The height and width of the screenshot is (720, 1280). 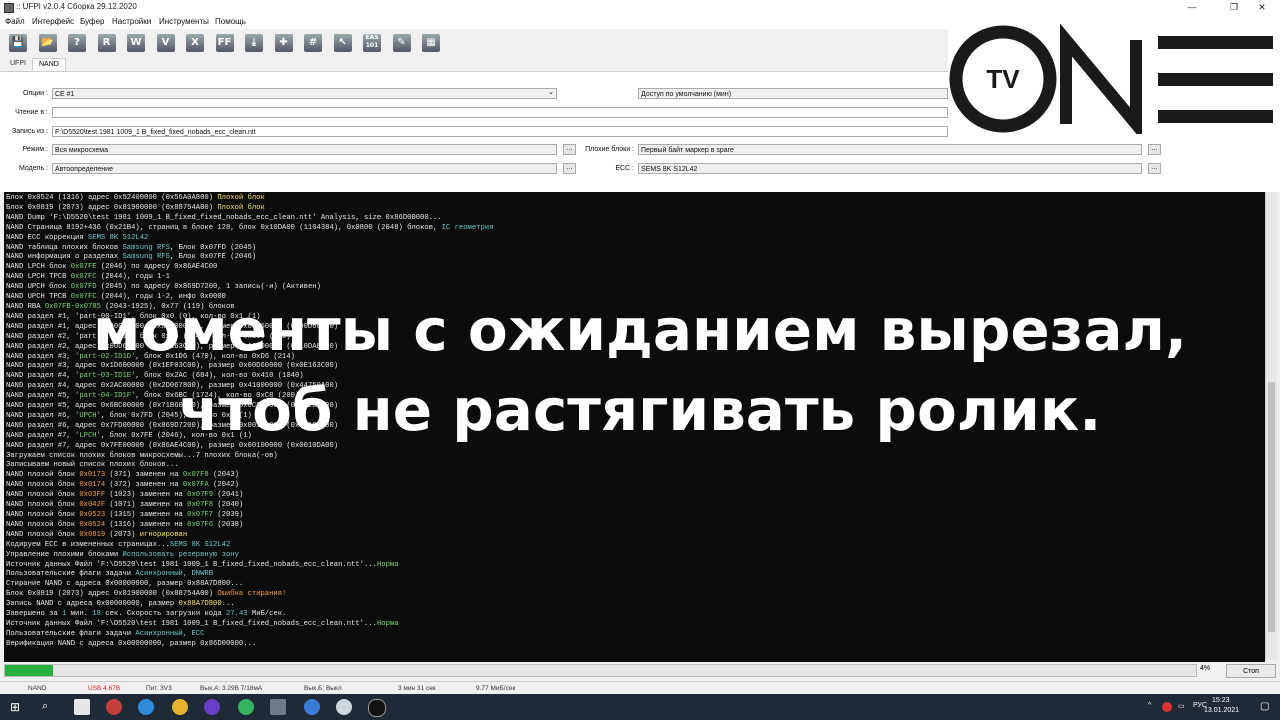 What do you see at coordinates (1167, 707) in the screenshot?
I see `tray-app-icon` at bounding box center [1167, 707].